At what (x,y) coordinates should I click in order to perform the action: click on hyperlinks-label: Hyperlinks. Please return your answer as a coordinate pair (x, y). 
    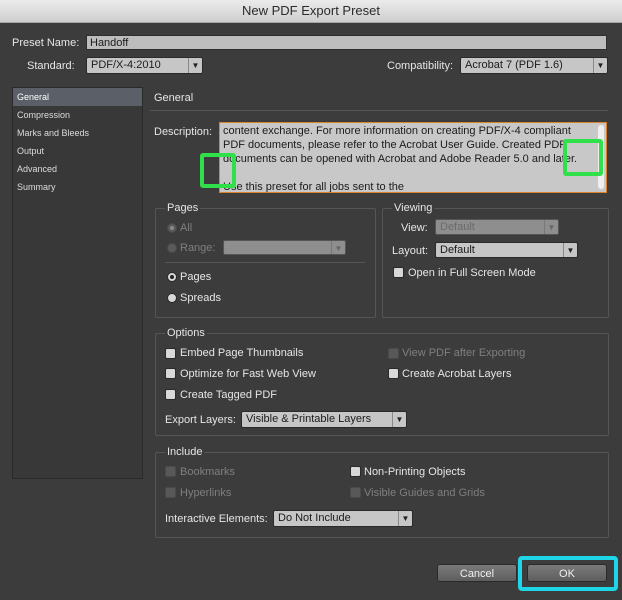
    Looking at the image, I should click on (206, 493).